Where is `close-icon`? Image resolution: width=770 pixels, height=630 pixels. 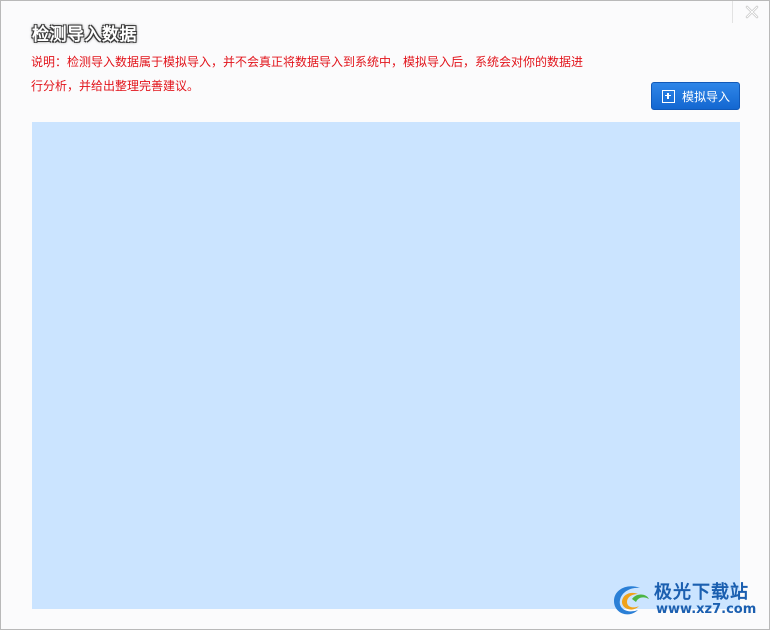 close-icon is located at coordinates (752, 12).